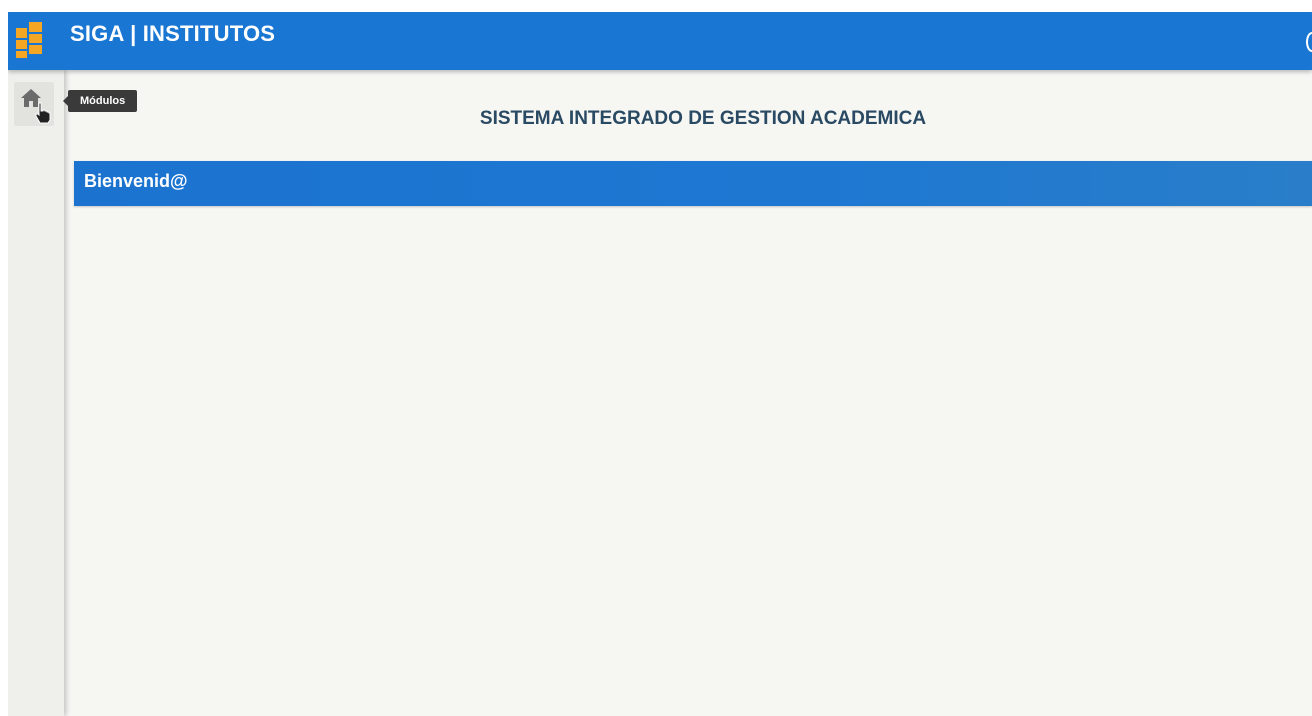  I want to click on siga-logo-icon, so click(29, 40).